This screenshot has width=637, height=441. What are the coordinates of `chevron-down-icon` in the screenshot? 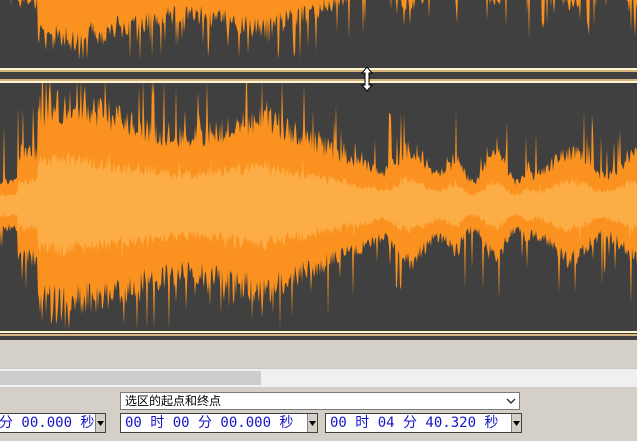 It's located at (511, 401).